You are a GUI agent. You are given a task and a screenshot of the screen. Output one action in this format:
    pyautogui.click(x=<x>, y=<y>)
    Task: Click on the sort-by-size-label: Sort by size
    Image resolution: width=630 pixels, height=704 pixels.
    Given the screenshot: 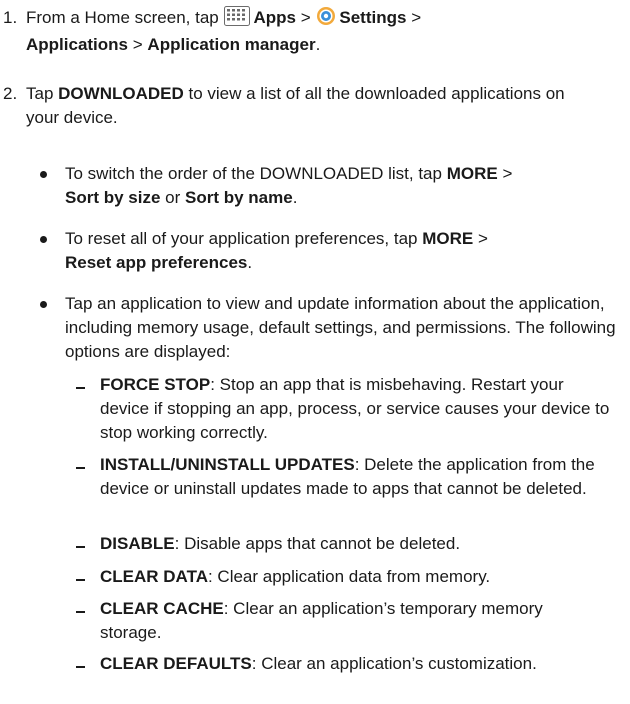 What is the action you would take?
    pyautogui.click(x=113, y=197)
    